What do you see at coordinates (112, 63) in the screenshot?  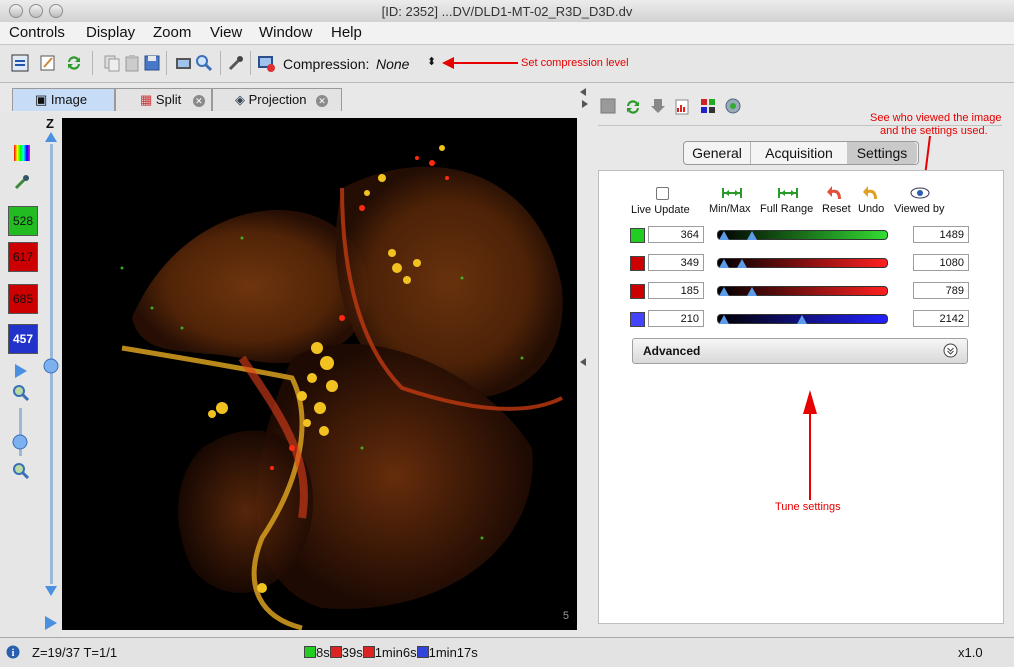 I see `copy-icon` at bounding box center [112, 63].